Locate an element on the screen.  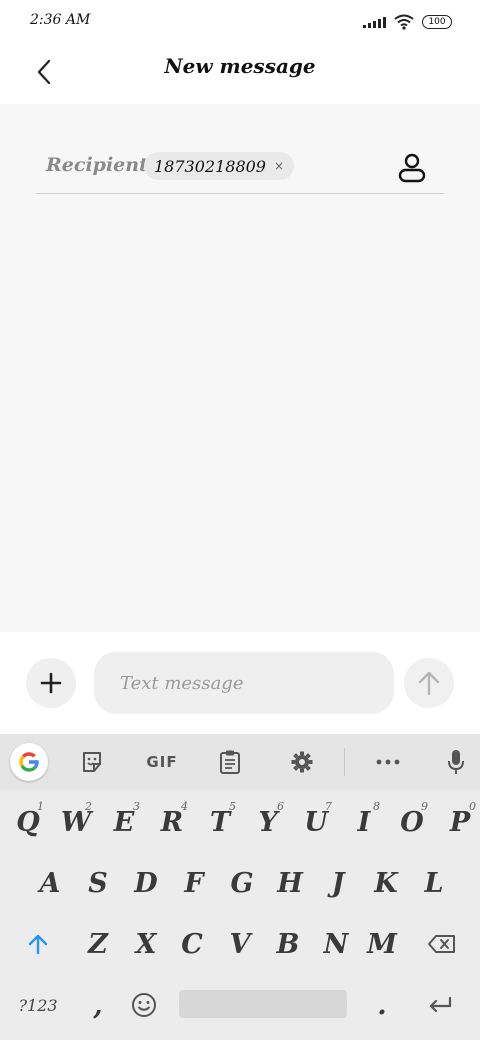
keyboard-toolbar: GIF is located at coordinates (240, 762).